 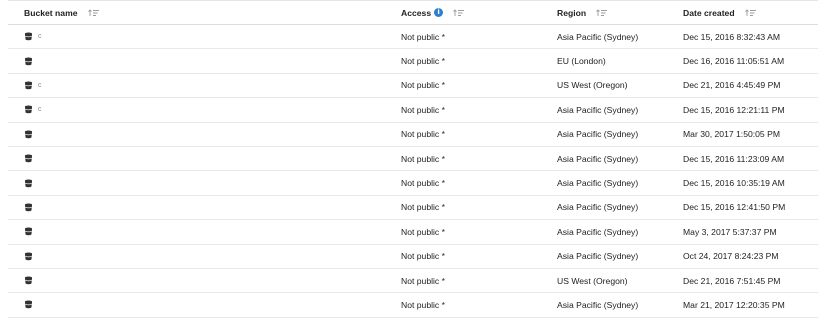 I want to click on column-header-access: Access i, so click(x=433, y=12).